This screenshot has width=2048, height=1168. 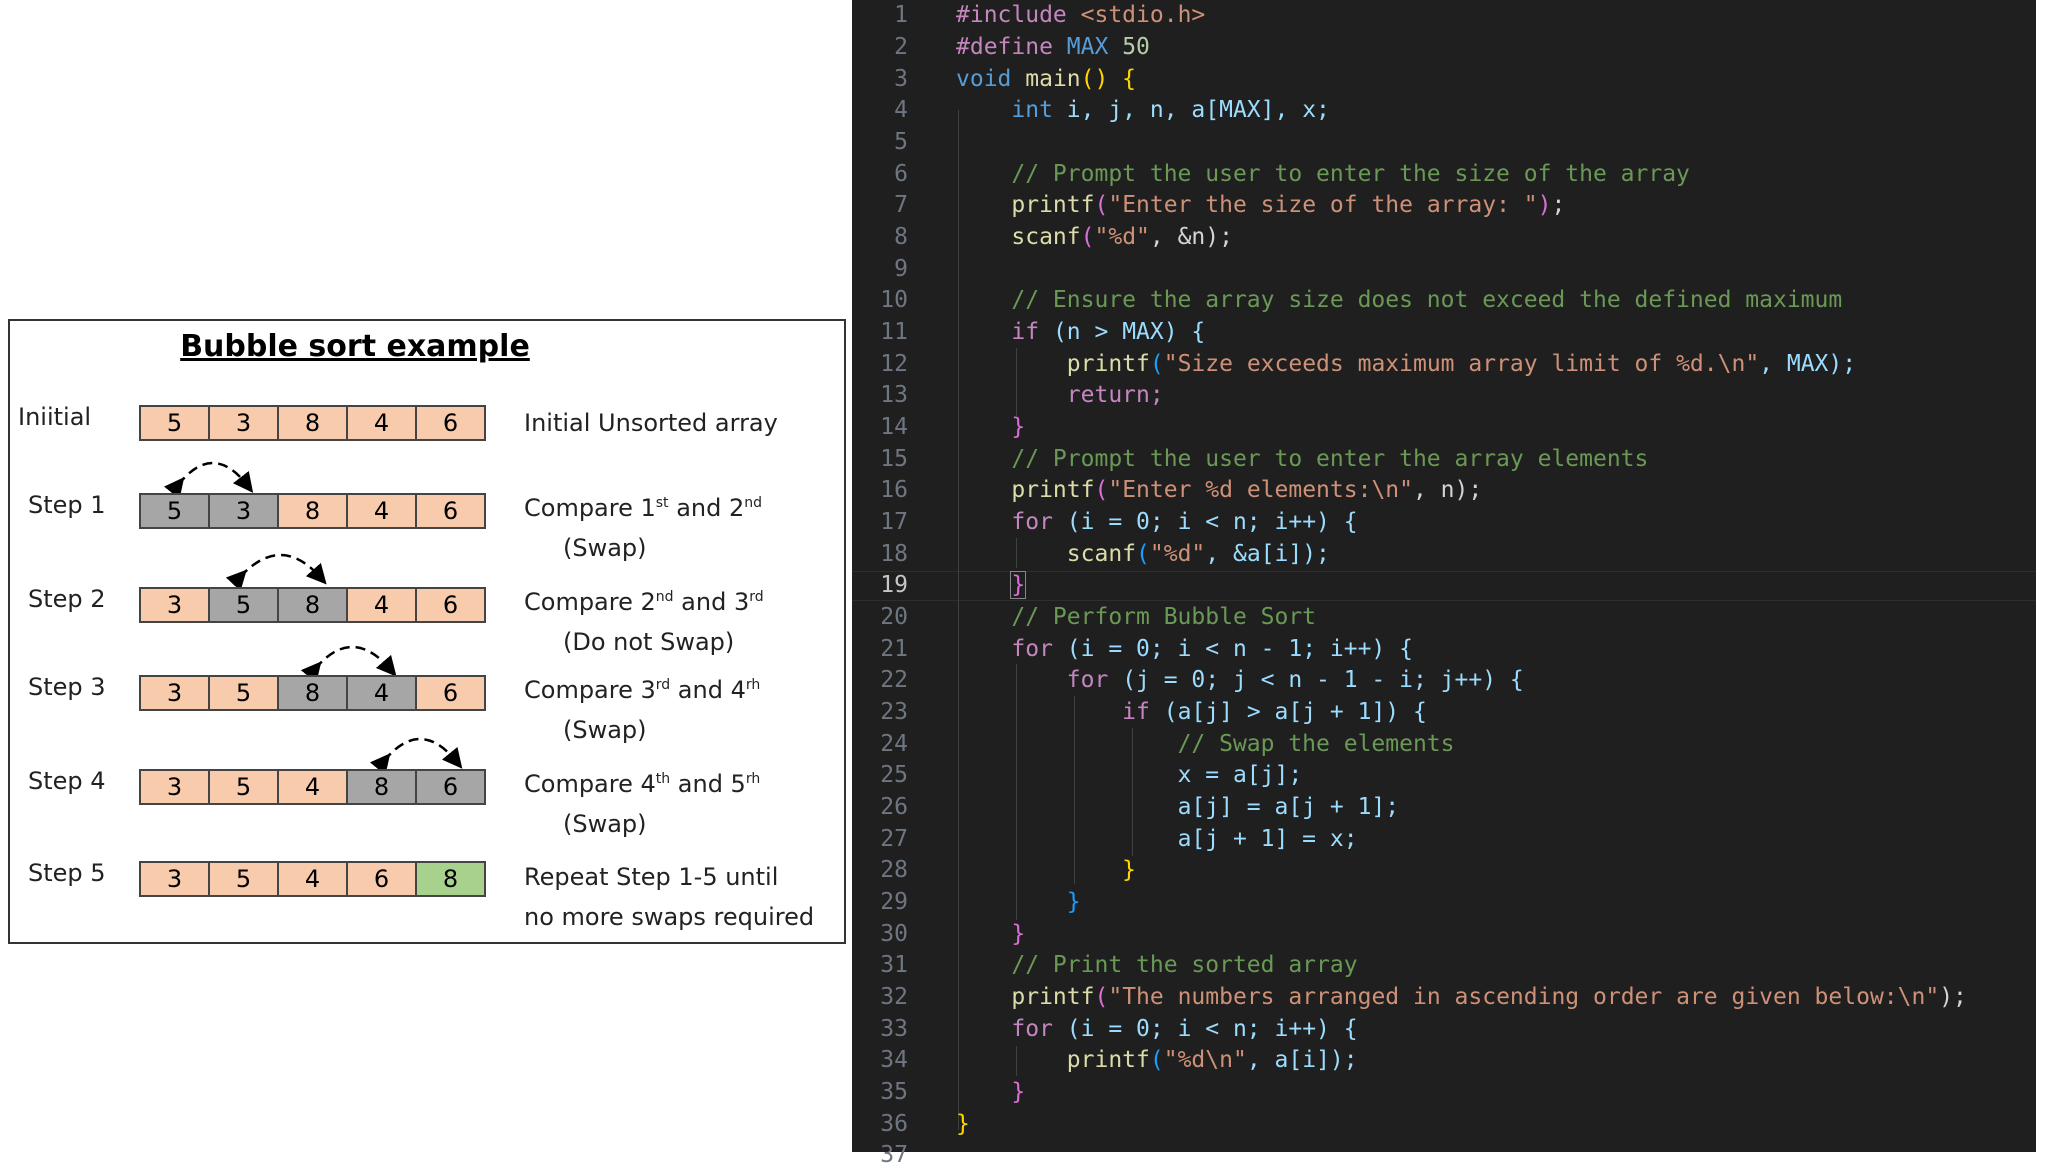 What do you see at coordinates (894, 1029) in the screenshot?
I see `line-number: 33` at bounding box center [894, 1029].